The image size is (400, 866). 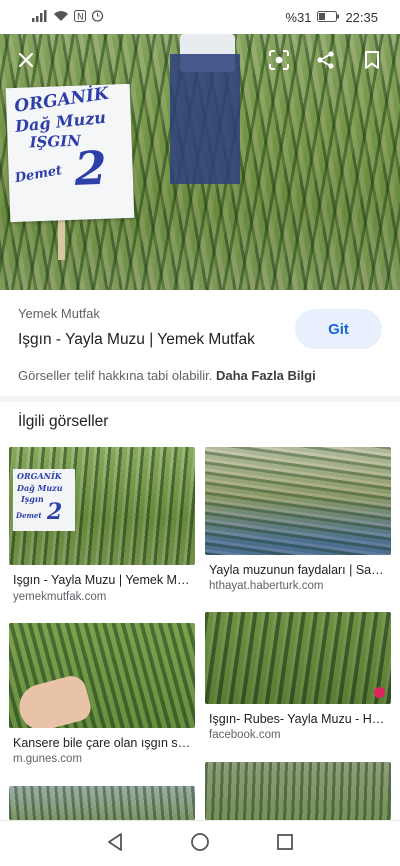 What do you see at coordinates (61, 17) in the screenshot?
I see `wifi-icon` at bounding box center [61, 17].